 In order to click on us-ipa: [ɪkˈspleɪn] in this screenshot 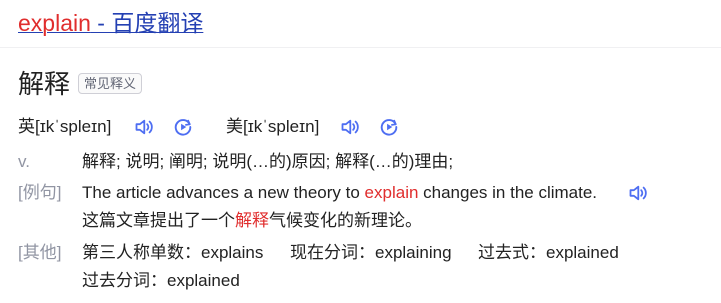, I will do `click(281, 126)`.